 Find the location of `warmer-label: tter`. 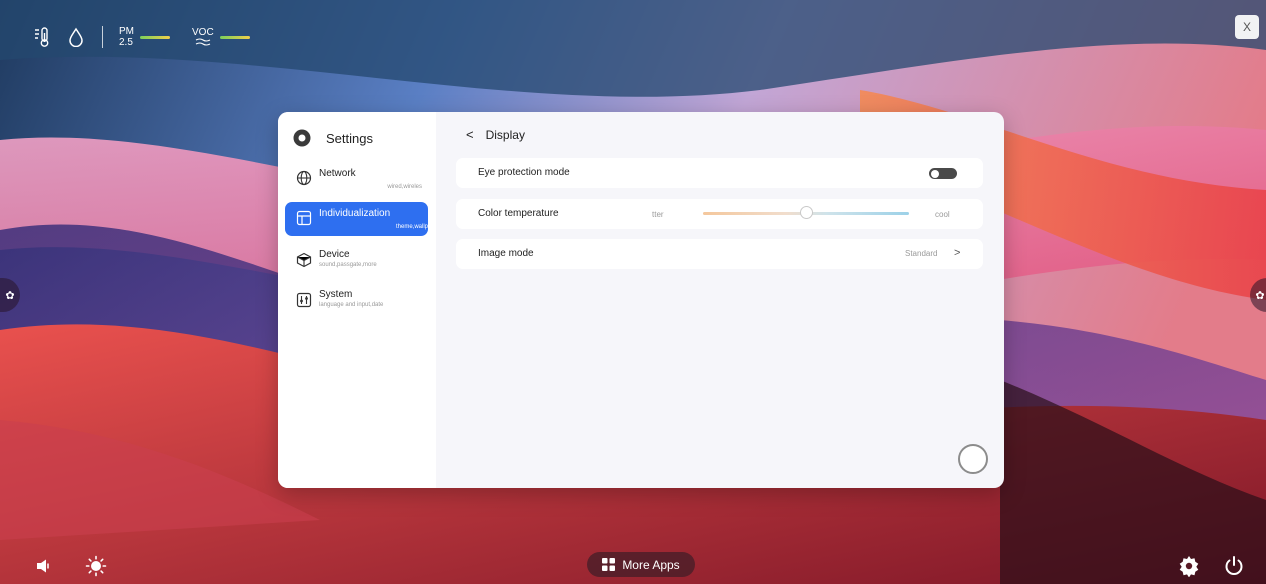

warmer-label: tter is located at coordinates (658, 214).